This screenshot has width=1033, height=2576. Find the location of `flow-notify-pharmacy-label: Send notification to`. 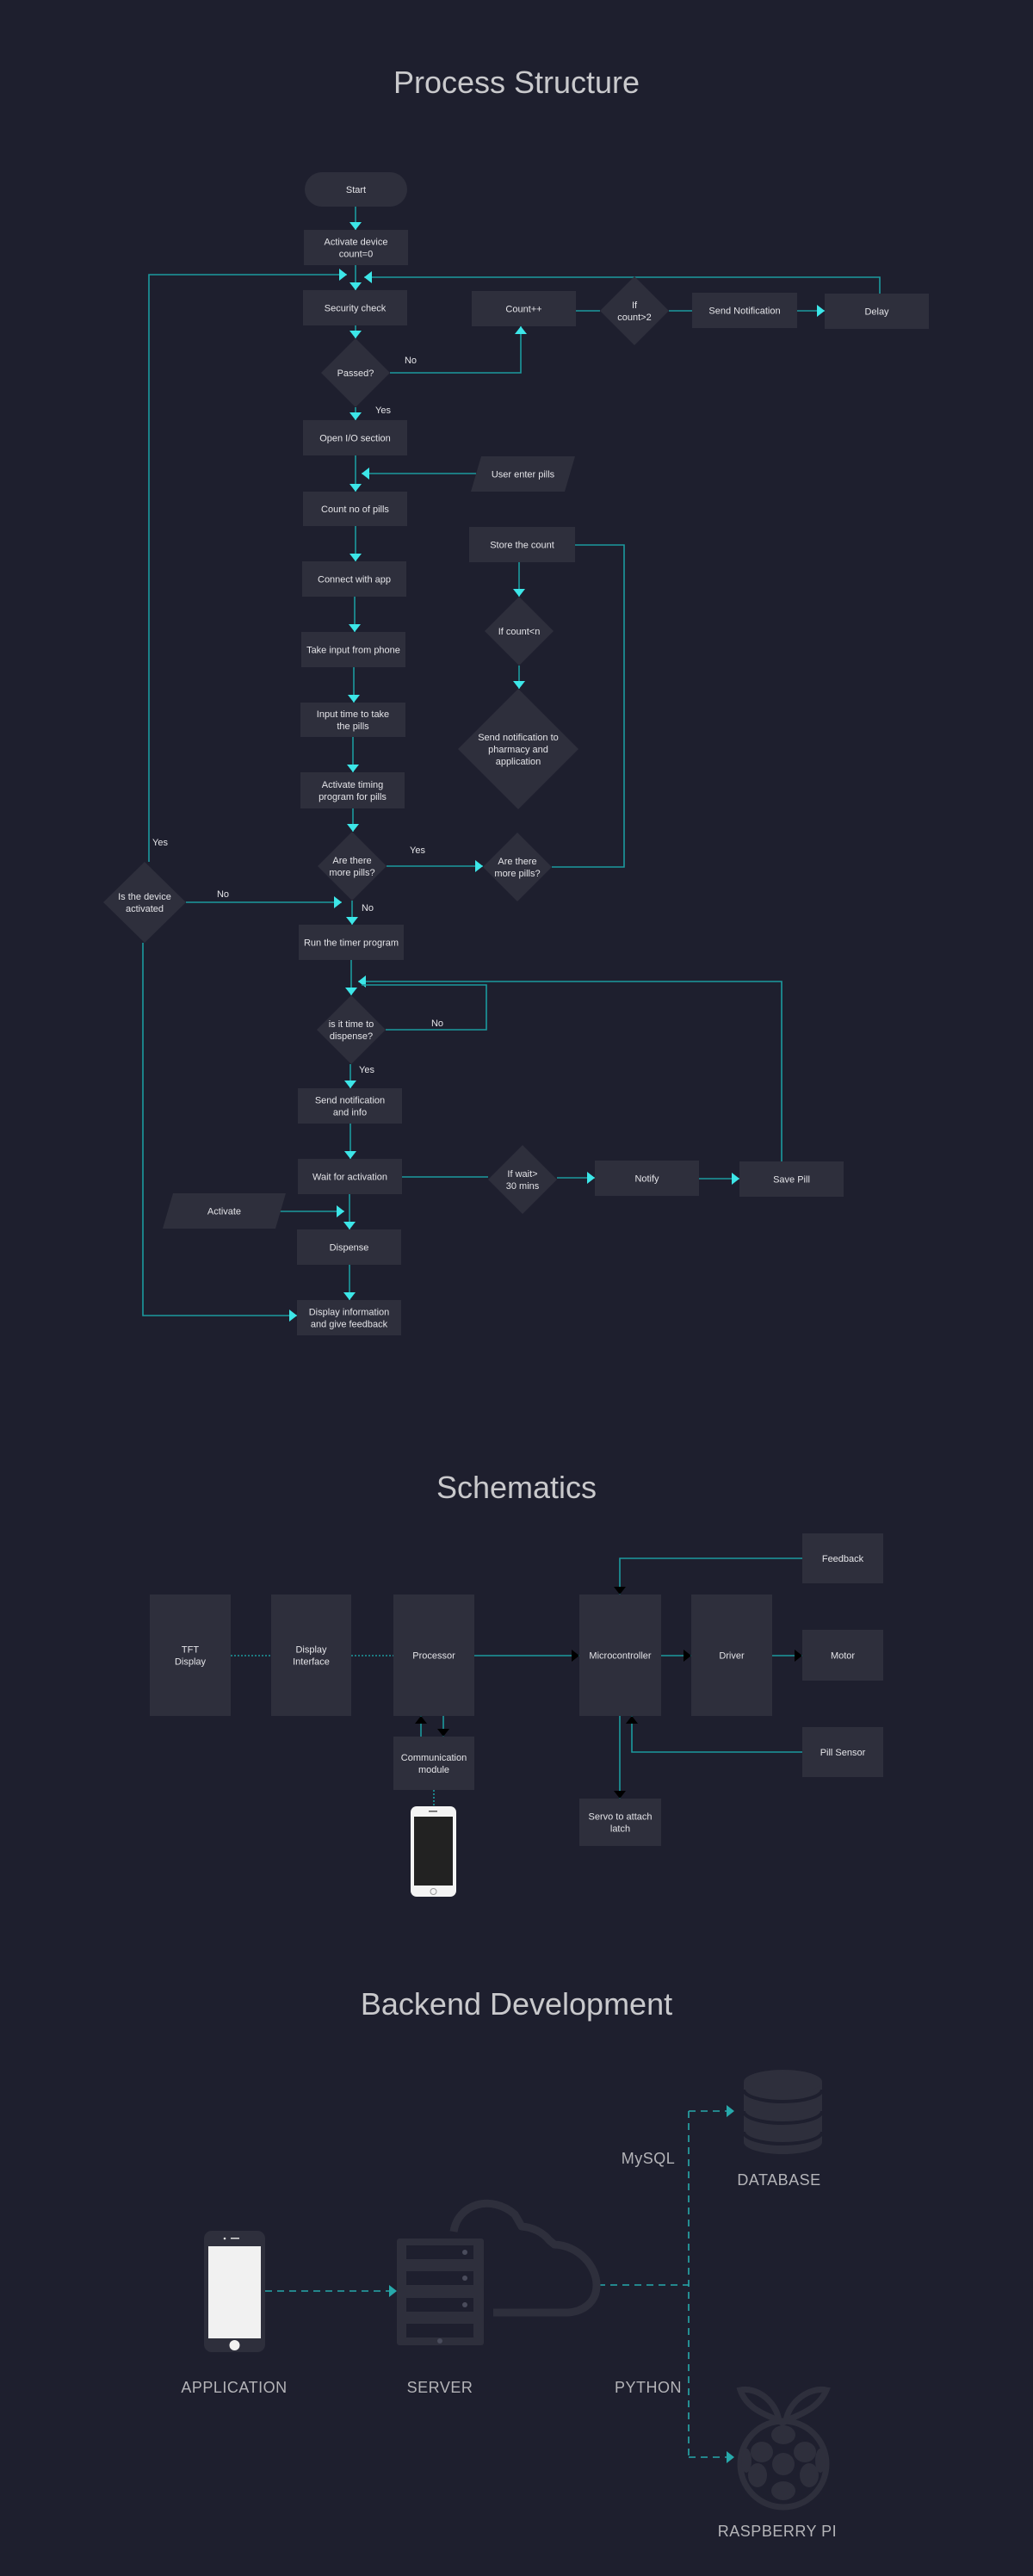

flow-notify-pharmacy-label: Send notification to is located at coordinates (518, 738).